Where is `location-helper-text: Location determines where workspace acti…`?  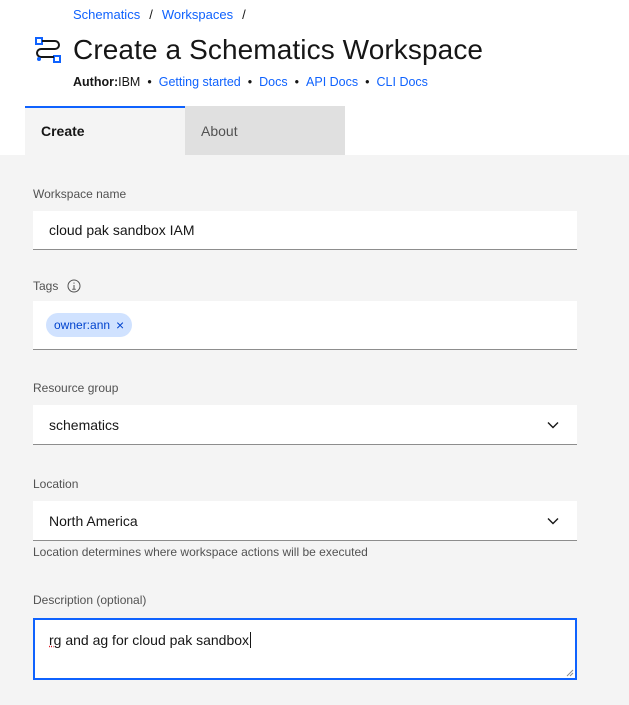
location-helper-text: Location determines where workspace acti… is located at coordinates (200, 552).